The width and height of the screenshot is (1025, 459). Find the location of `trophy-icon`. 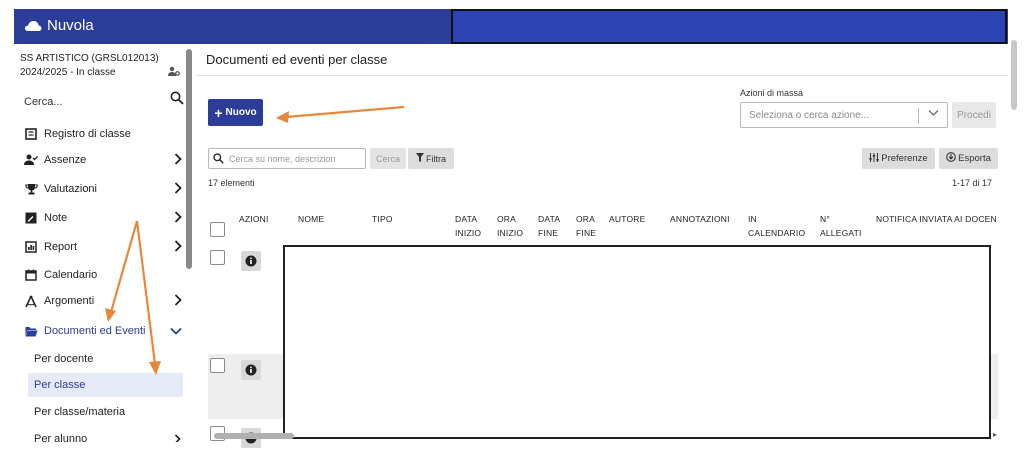

trophy-icon is located at coordinates (31, 189).